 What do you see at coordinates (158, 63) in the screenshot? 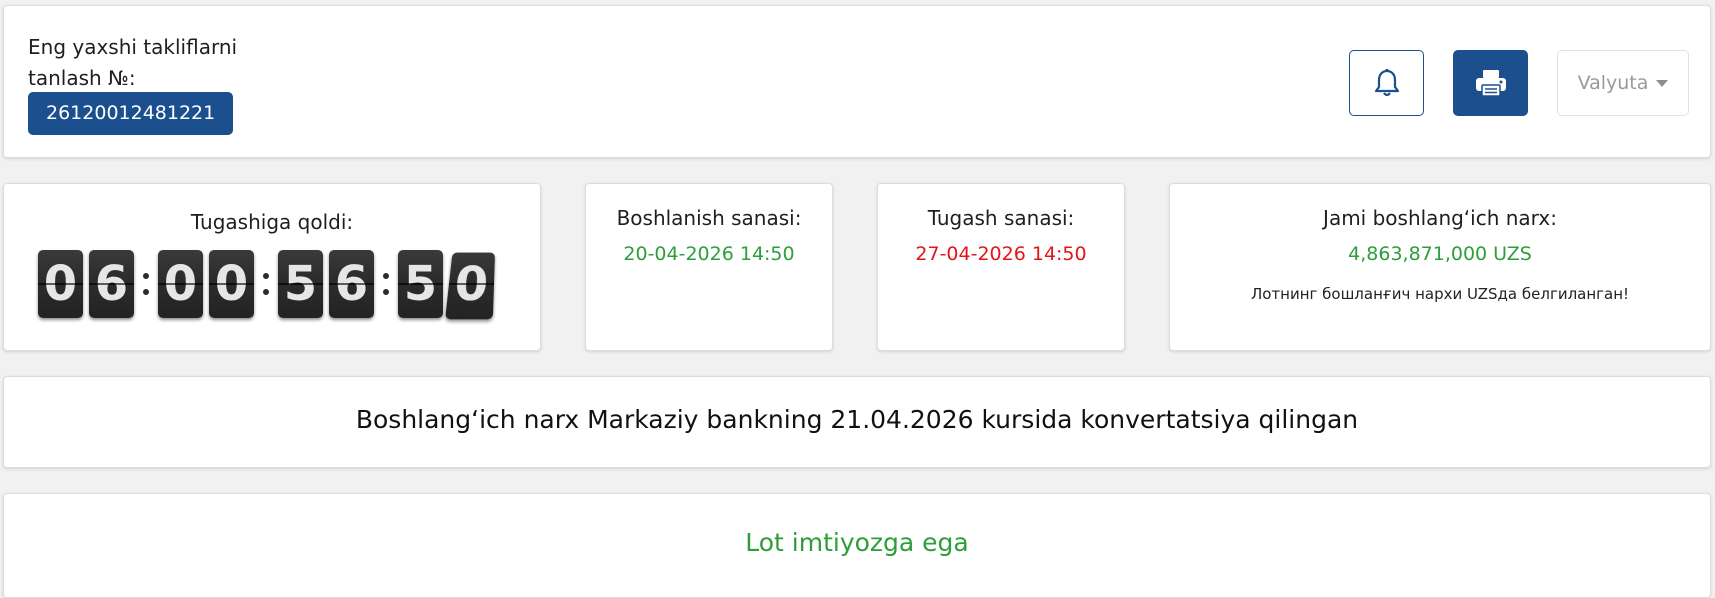
I see `lot-title: Eng yaxshi takliflarni tanlash №:` at bounding box center [158, 63].